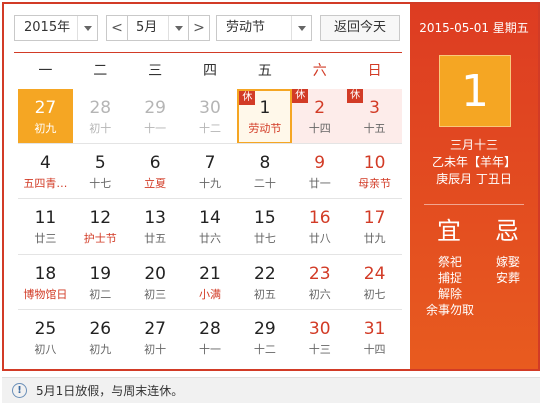 The height and width of the screenshot is (405, 542). I want to click on lunar-date: 三月十三, so click(473, 145).